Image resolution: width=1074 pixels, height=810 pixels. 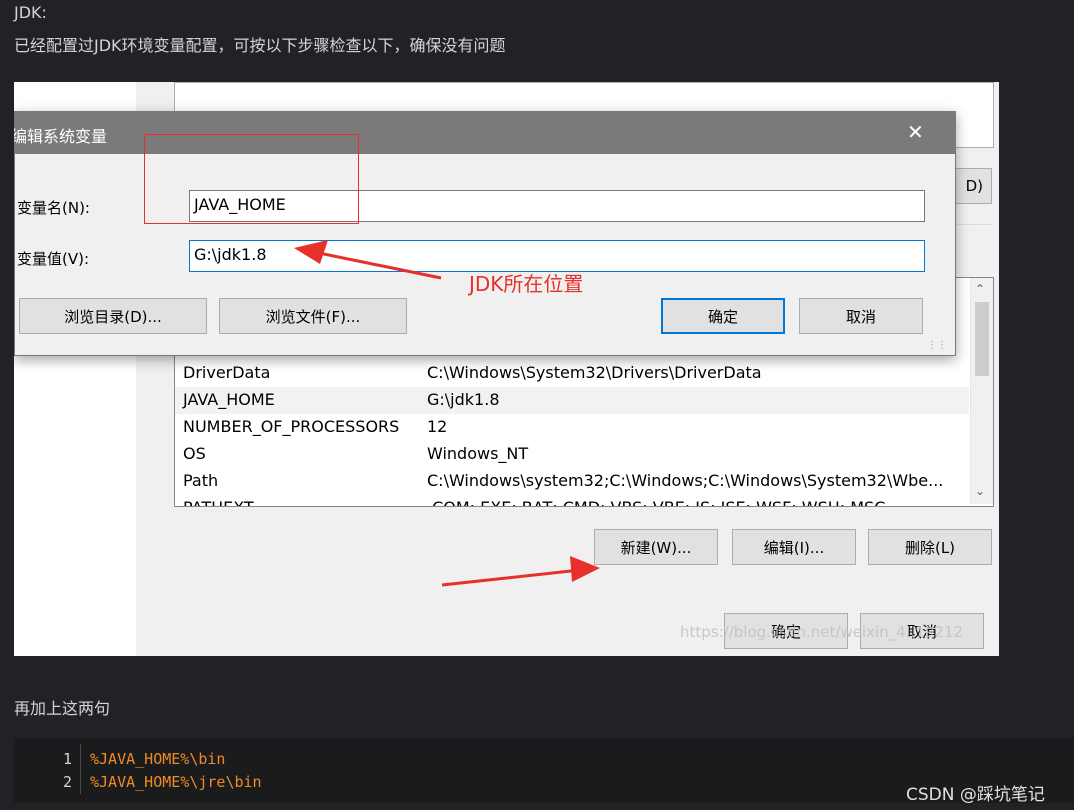 What do you see at coordinates (30, 12) in the screenshot?
I see `section-heading: JDK:` at bounding box center [30, 12].